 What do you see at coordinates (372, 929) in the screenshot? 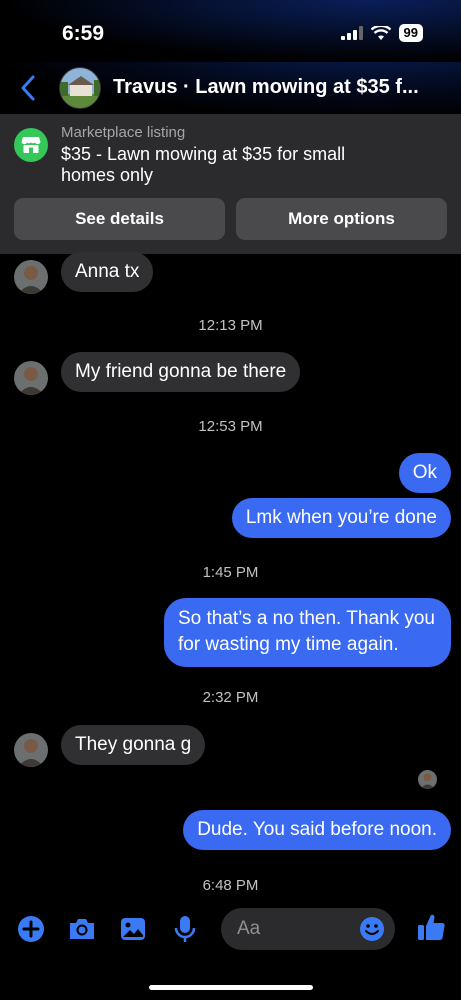
I see `emoji-icon` at bounding box center [372, 929].